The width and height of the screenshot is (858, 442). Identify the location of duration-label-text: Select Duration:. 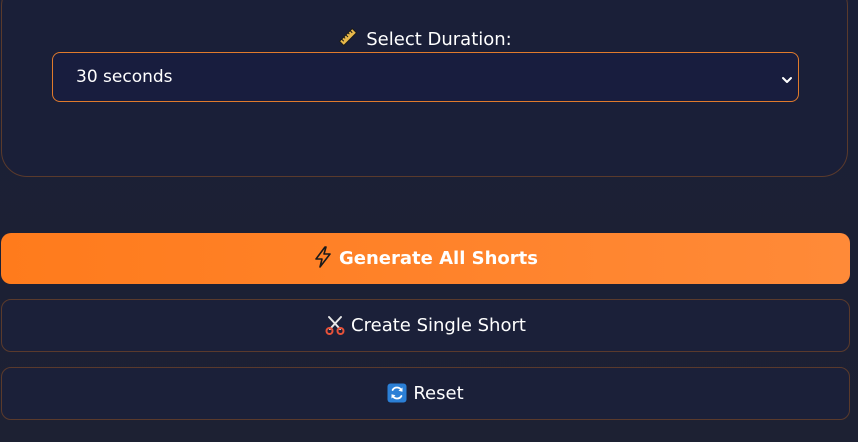
(439, 39).